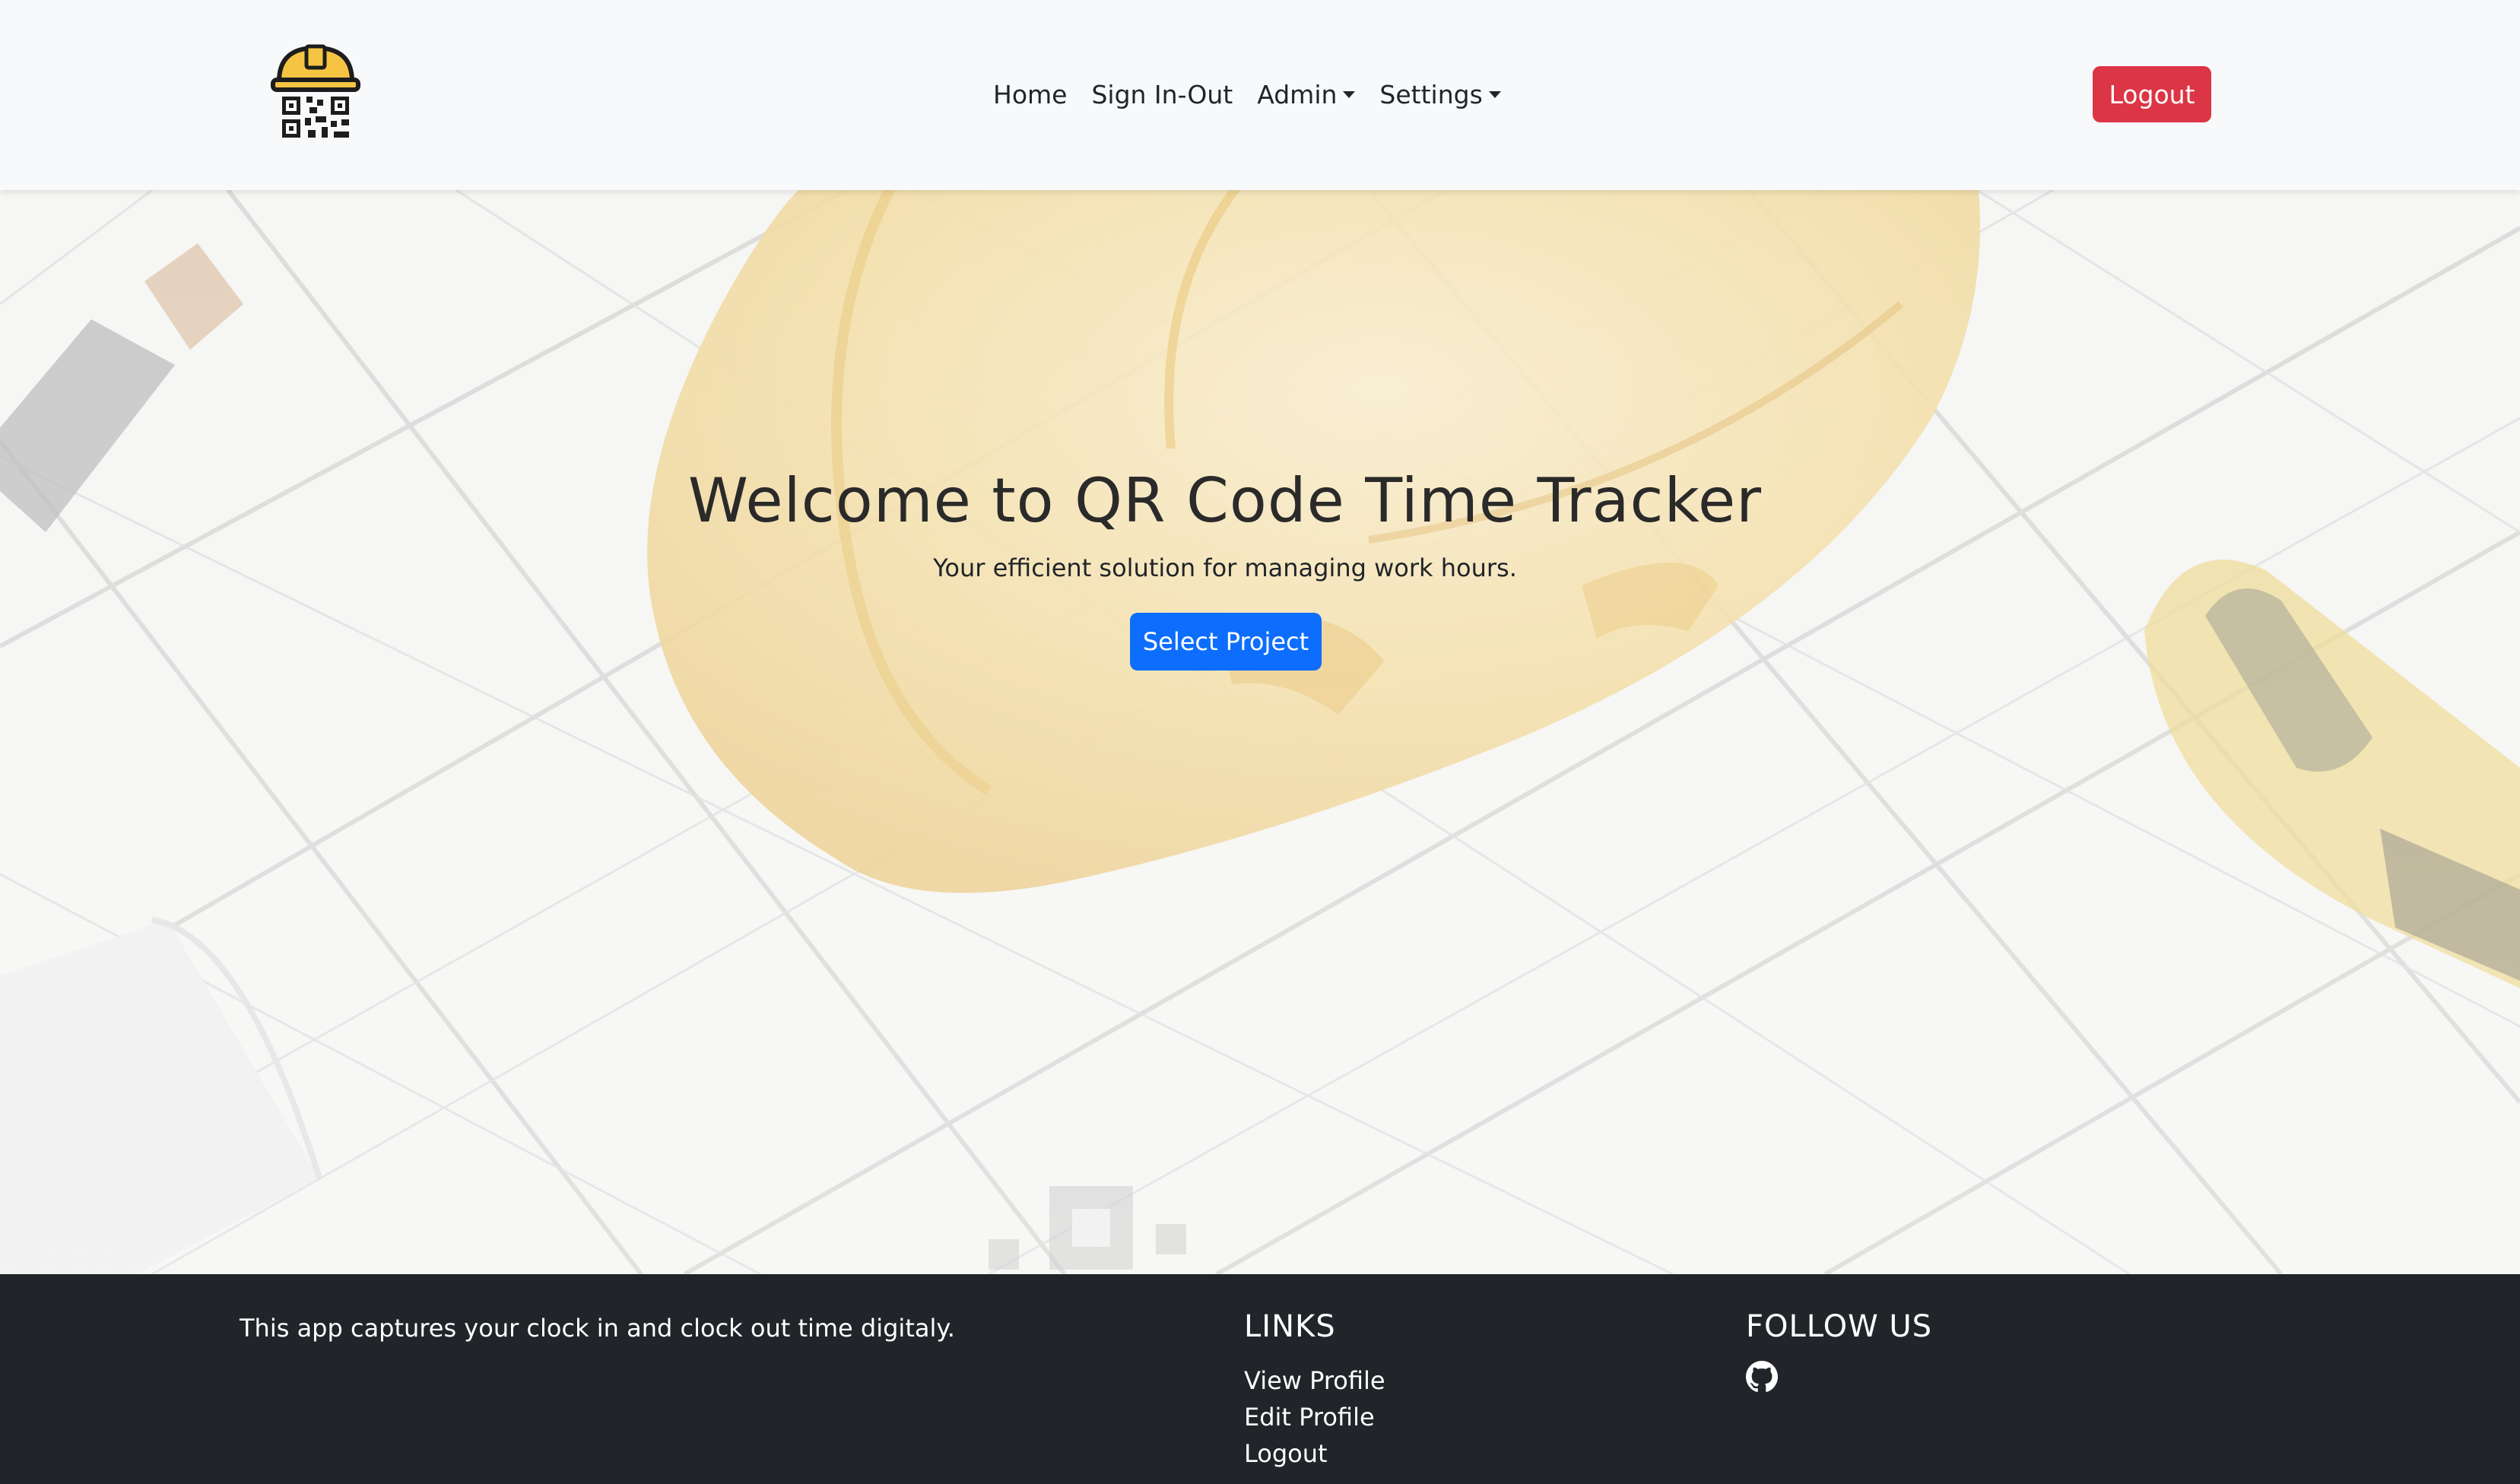  I want to click on nav-settings-dropdown: Settings, so click(1440, 94).